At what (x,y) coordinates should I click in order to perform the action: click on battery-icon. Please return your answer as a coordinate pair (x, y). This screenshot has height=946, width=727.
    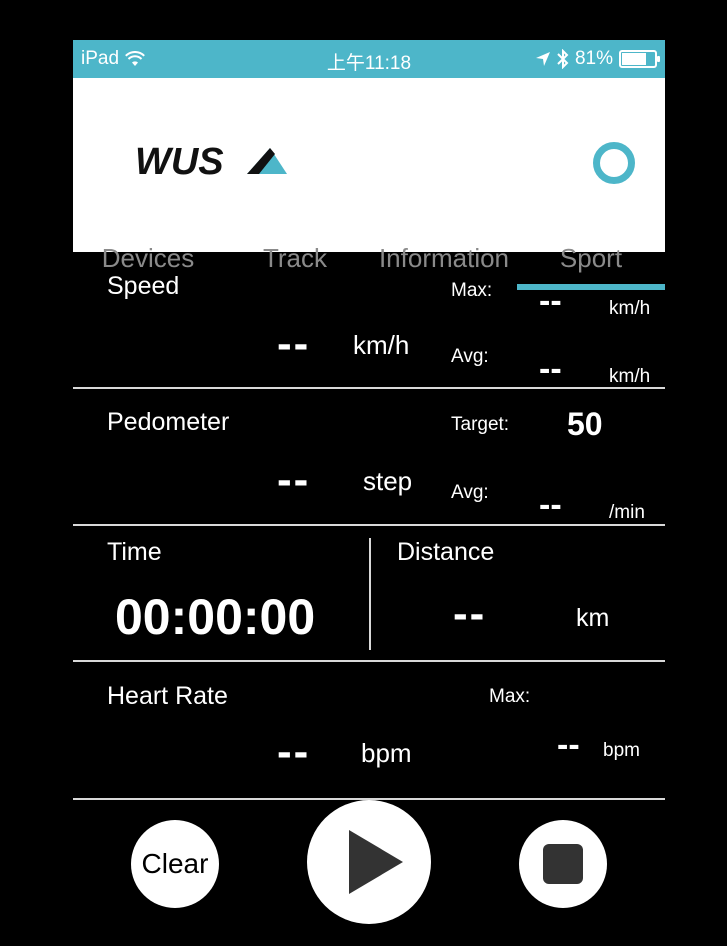
    Looking at the image, I should click on (639, 59).